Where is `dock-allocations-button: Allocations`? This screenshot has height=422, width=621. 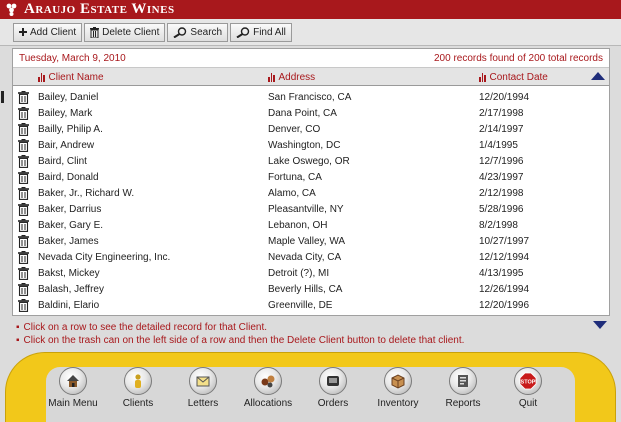 dock-allocations-button: Allocations is located at coordinates (268, 388).